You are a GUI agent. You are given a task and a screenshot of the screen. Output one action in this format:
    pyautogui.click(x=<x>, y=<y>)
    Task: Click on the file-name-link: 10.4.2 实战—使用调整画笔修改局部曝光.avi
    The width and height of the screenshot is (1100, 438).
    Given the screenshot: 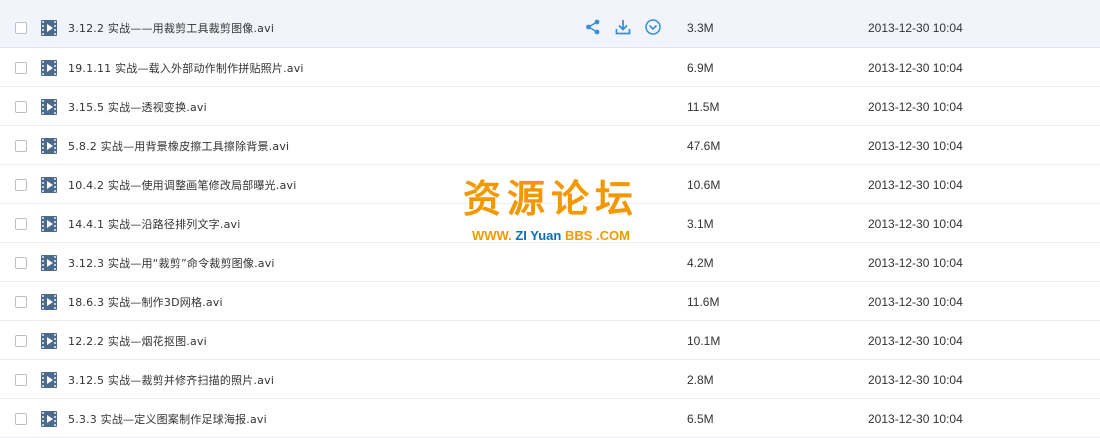 What is the action you would take?
    pyautogui.click(x=182, y=185)
    